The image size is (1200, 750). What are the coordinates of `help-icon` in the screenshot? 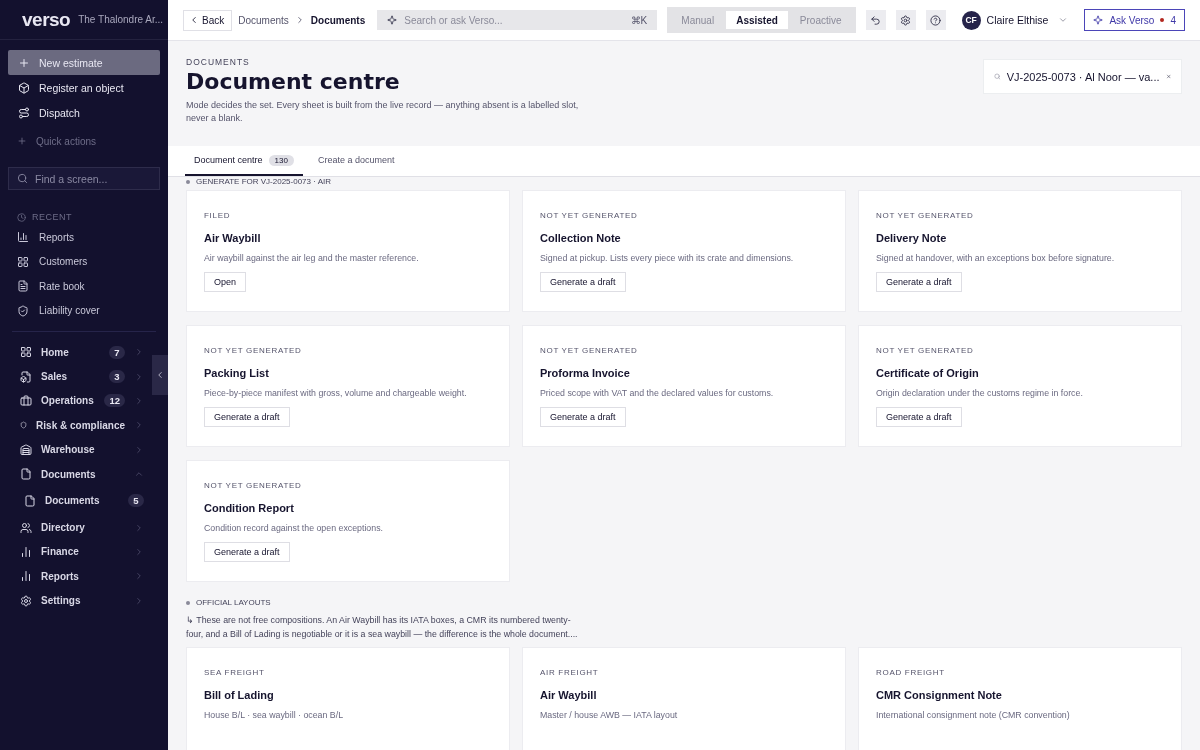 It's located at (936, 20).